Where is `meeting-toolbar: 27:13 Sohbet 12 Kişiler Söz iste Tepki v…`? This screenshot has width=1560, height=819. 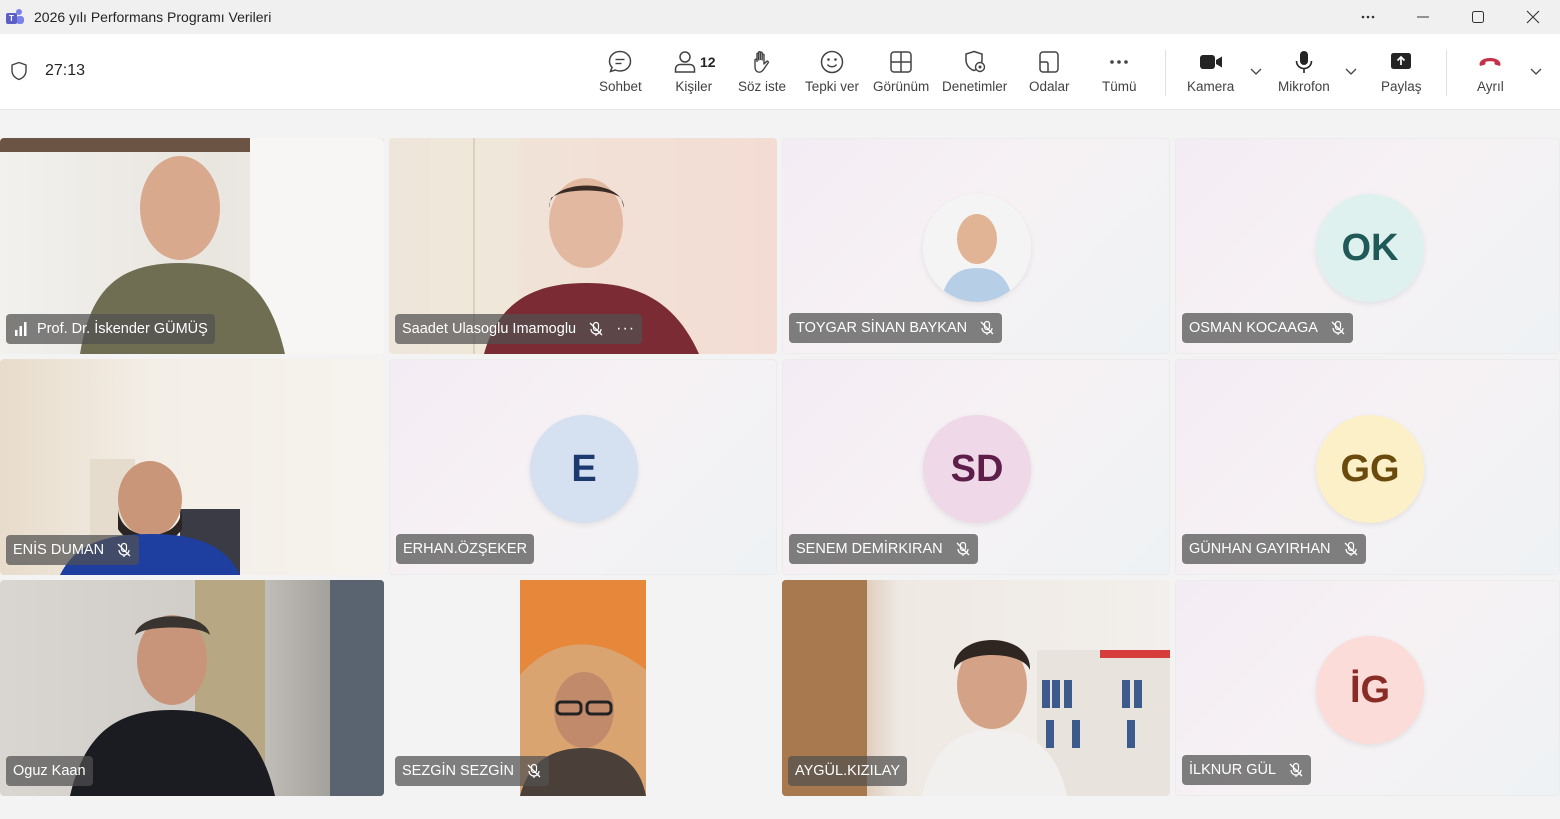
meeting-toolbar: 27:13 Sohbet 12 Kişiler Söz iste Tepki v… is located at coordinates (780, 72).